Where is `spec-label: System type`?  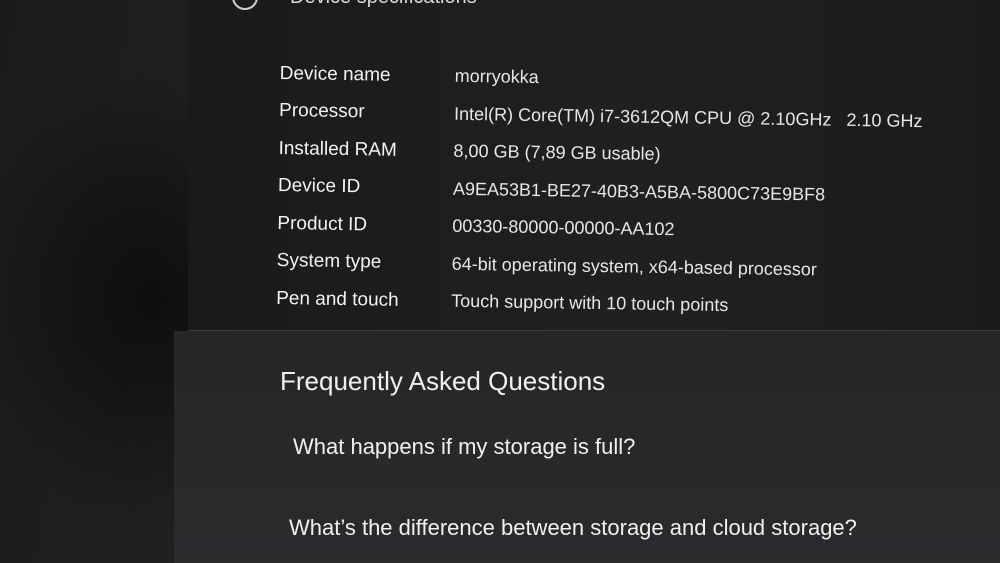 spec-label: System type is located at coordinates (329, 261).